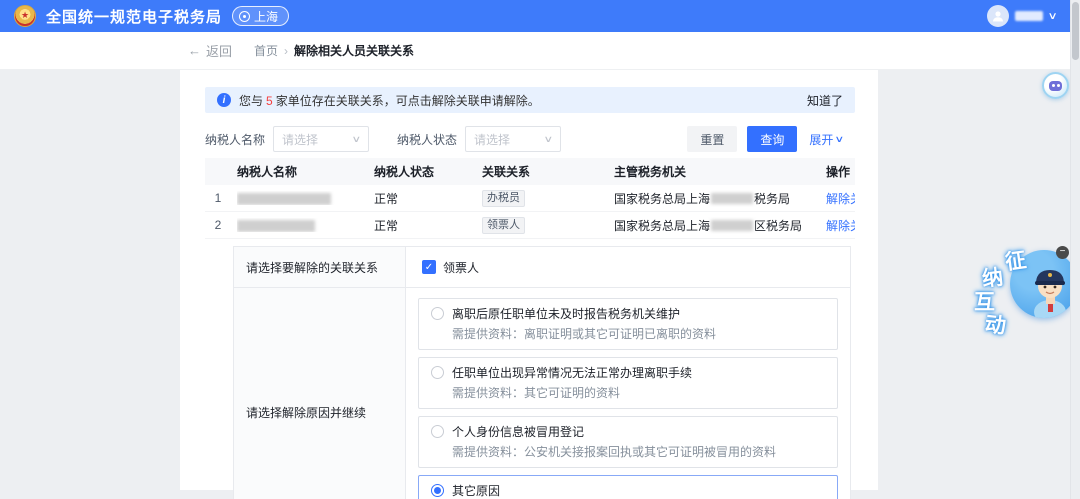  Describe the element at coordinates (476, 491) in the screenshot. I see `reason-option-title: 其它原因` at that location.